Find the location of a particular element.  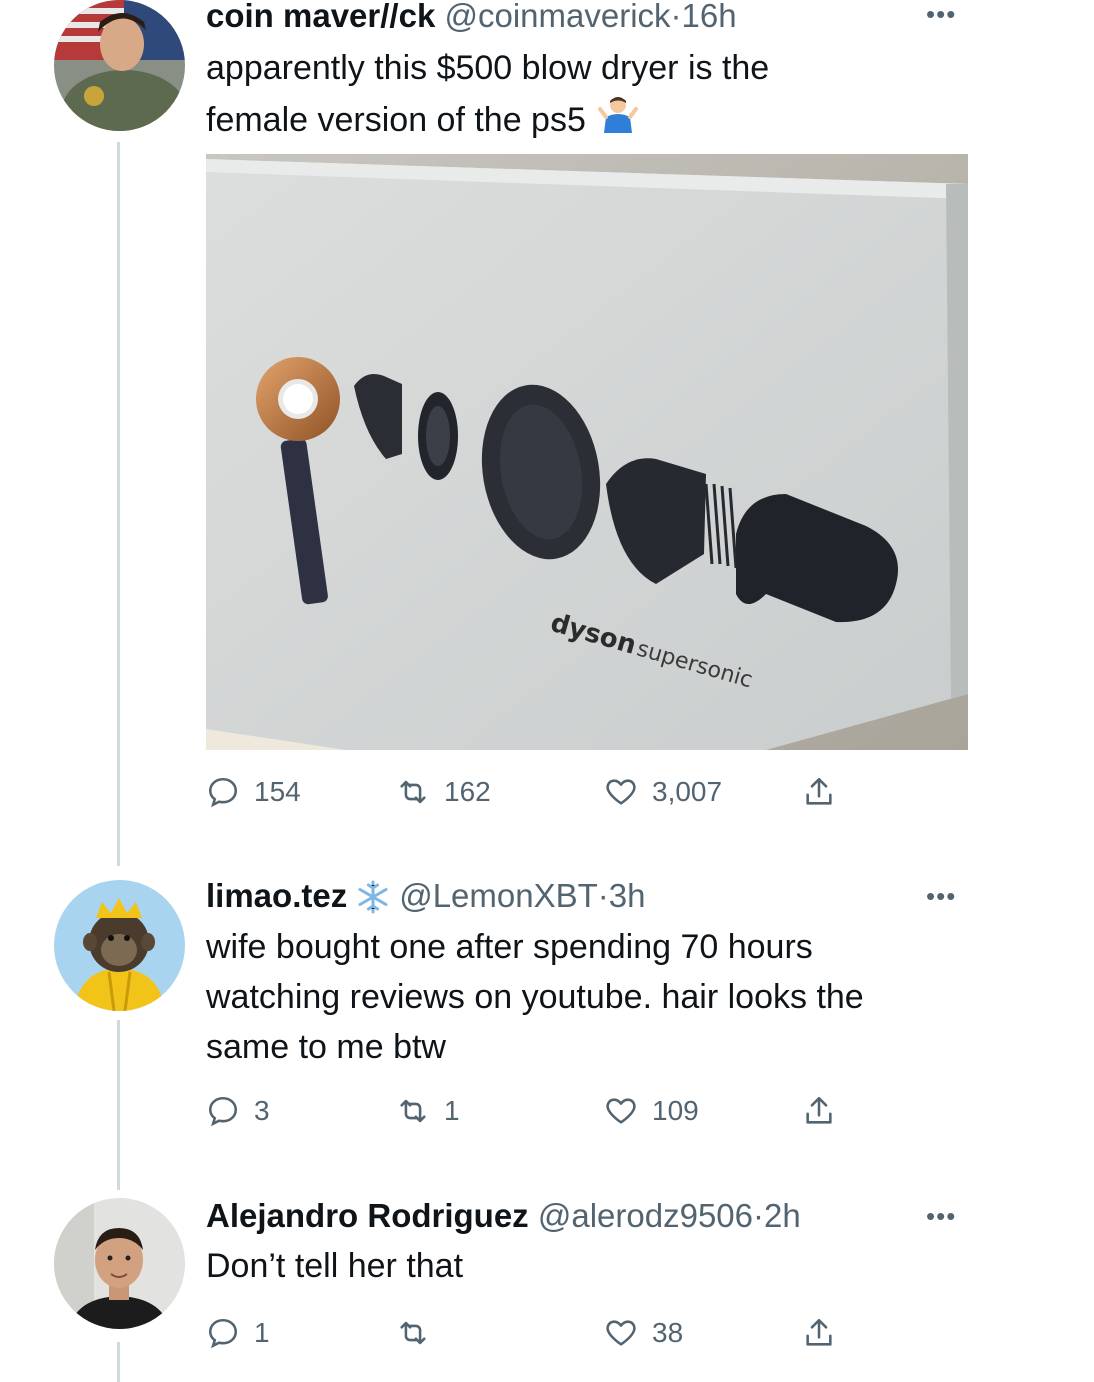

tweet-text-line: wife bought one after spending 70 hours is located at coordinates (509, 947).